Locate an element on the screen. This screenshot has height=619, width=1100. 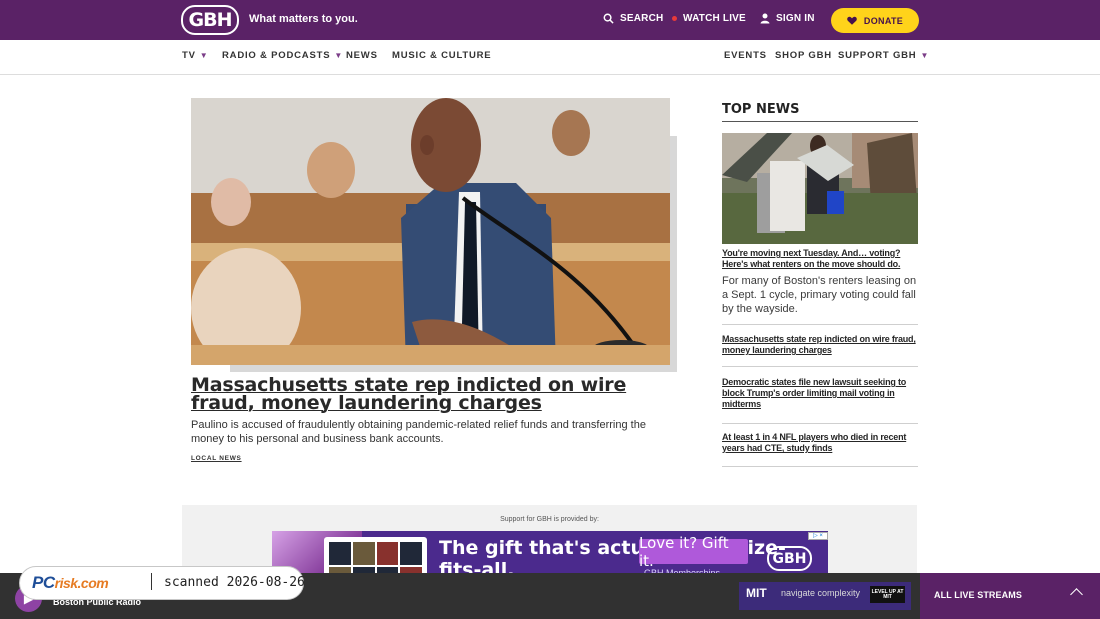
nav-label-tv: TV is located at coordinates (189, 55).